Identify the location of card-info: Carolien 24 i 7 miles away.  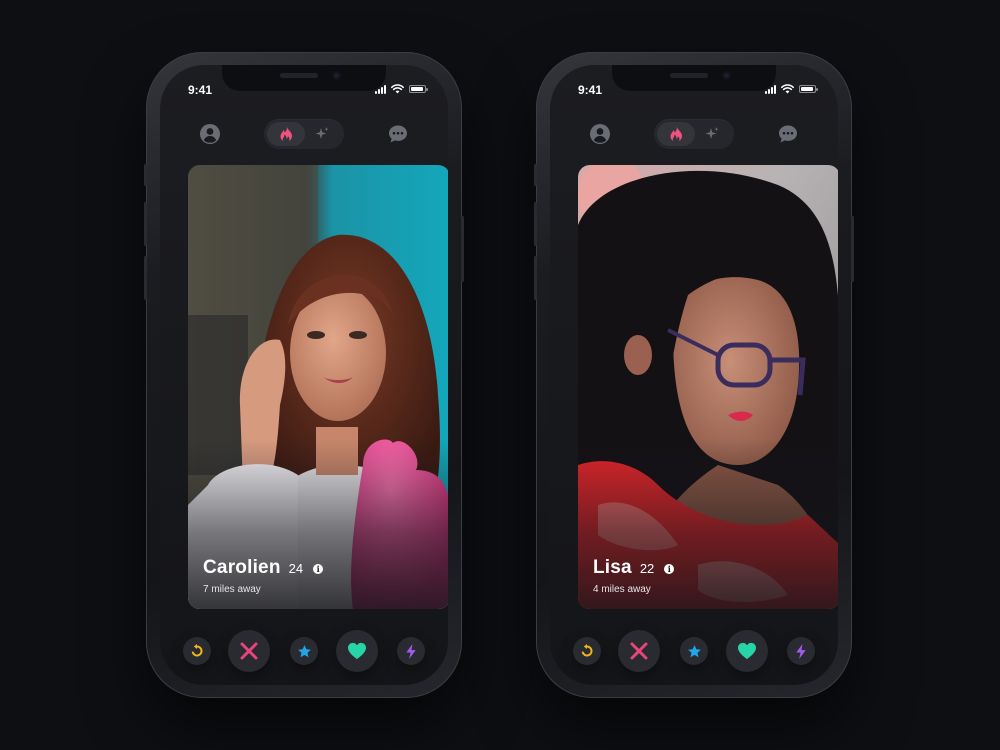
(263, 576).